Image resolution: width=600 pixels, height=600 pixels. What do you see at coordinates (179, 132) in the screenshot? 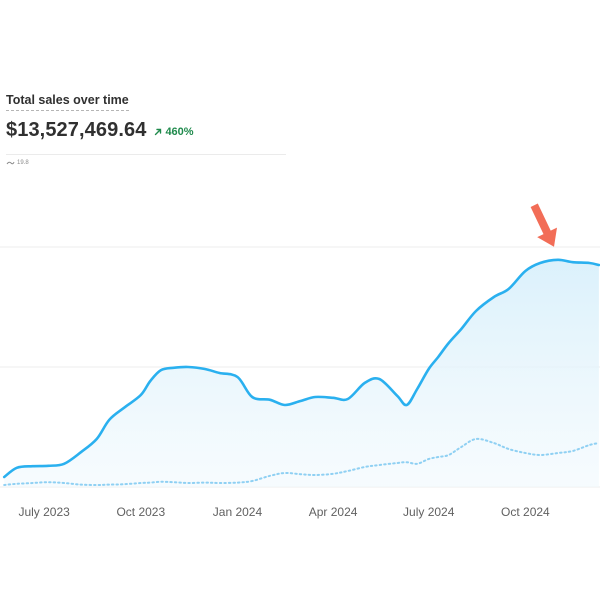
I see `change-percent: 460%` at bounding box center [179, 132].